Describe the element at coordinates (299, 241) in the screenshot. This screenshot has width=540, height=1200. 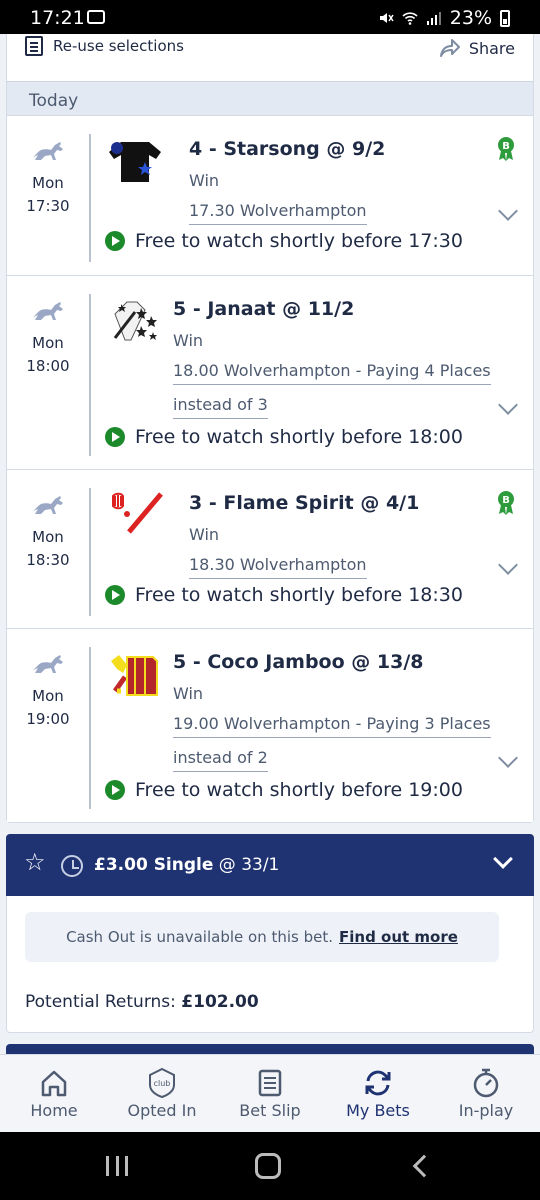
I see `watch-text: Free to watch shortly before 17:30` at that location.